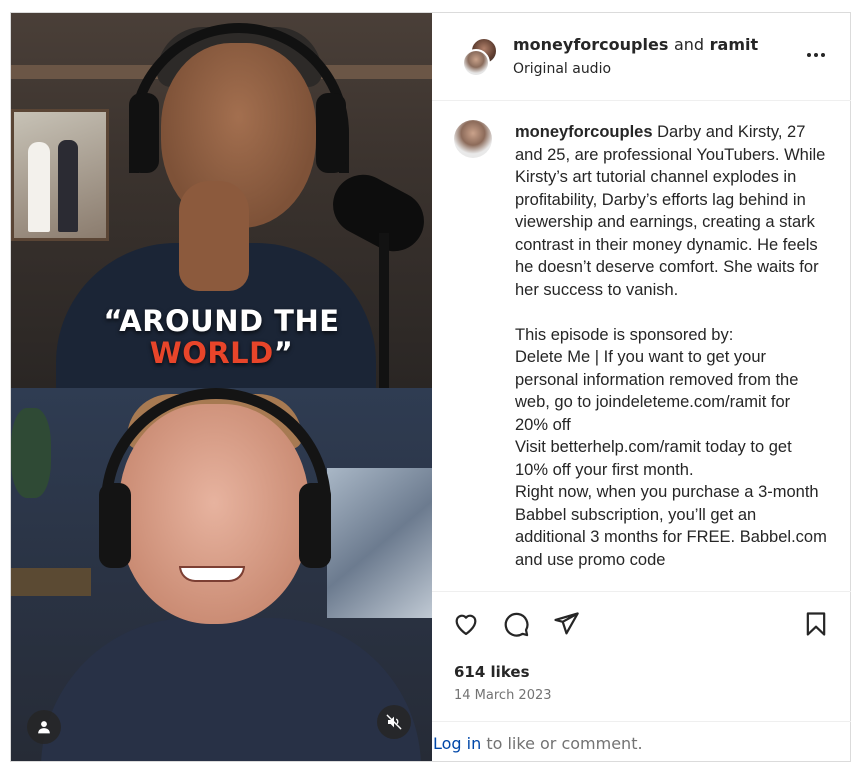  Describe the element at coordinates (214, 236) in the screenshot. I see `host-hand` at that location.